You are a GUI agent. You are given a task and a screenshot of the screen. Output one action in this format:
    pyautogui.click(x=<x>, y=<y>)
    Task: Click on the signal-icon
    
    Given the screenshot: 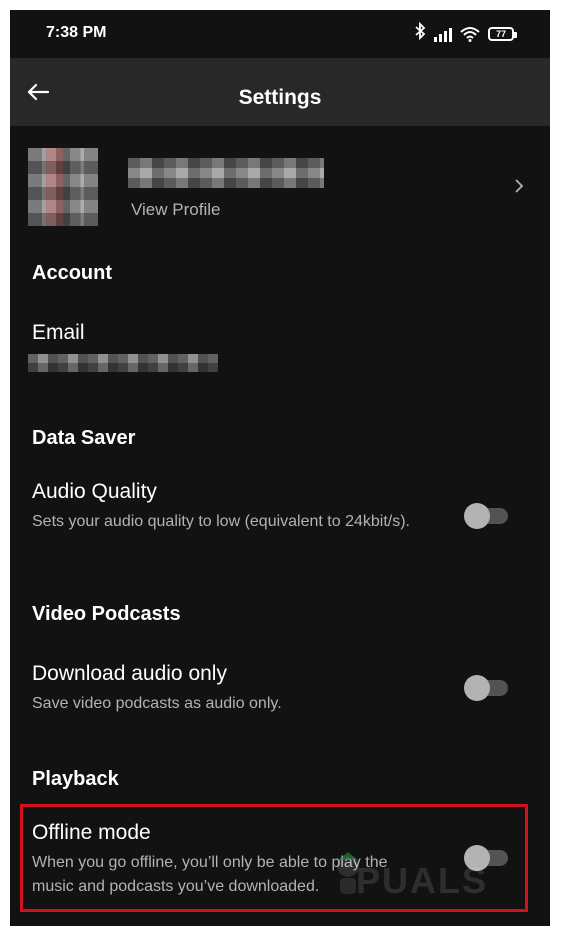 What is the action you would take?
    pyautogui.click(x=443, y=34)
    